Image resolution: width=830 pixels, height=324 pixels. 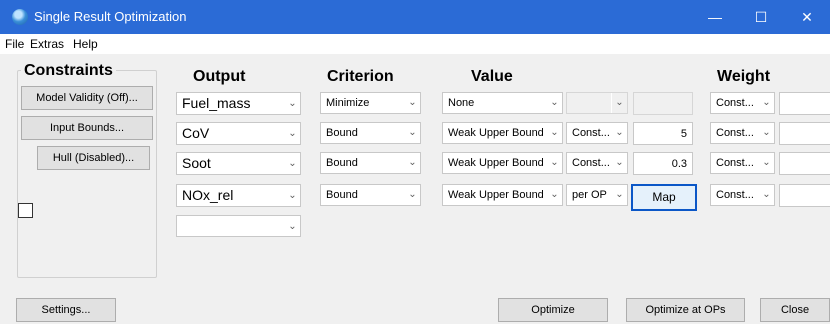 I want to click on value-field: 0.3, so click(x=663, y=163).